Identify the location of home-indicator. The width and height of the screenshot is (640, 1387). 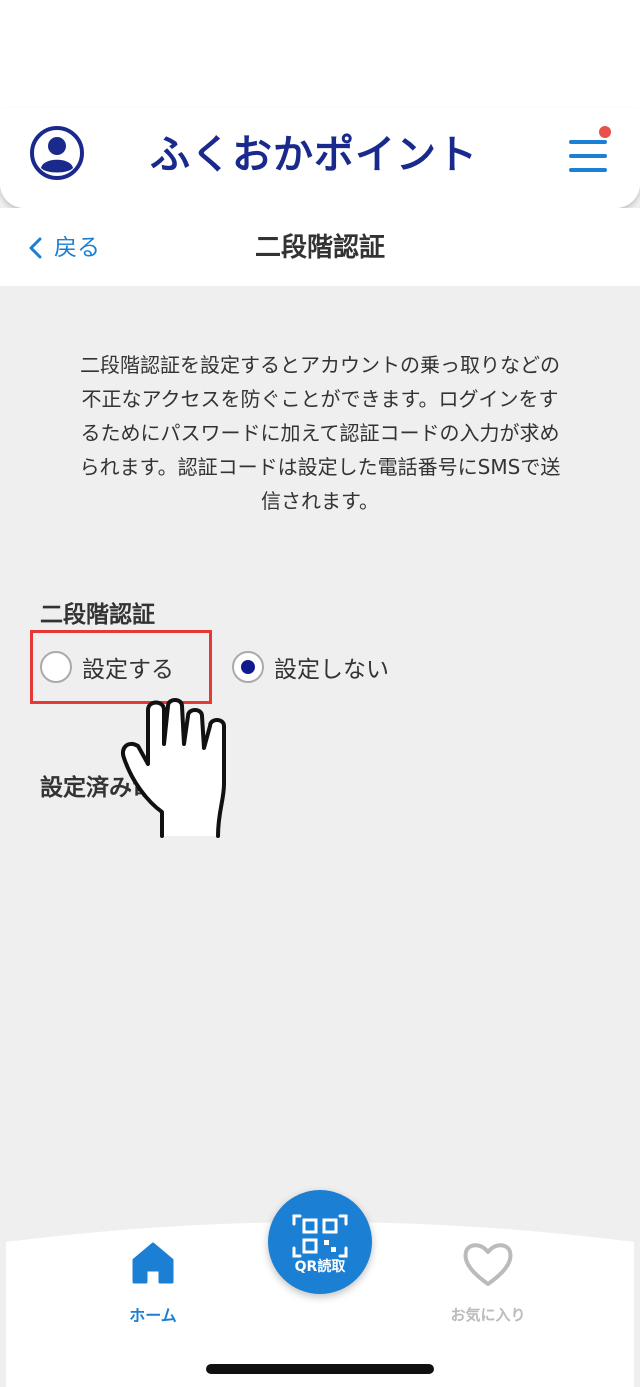
(320, 1369).